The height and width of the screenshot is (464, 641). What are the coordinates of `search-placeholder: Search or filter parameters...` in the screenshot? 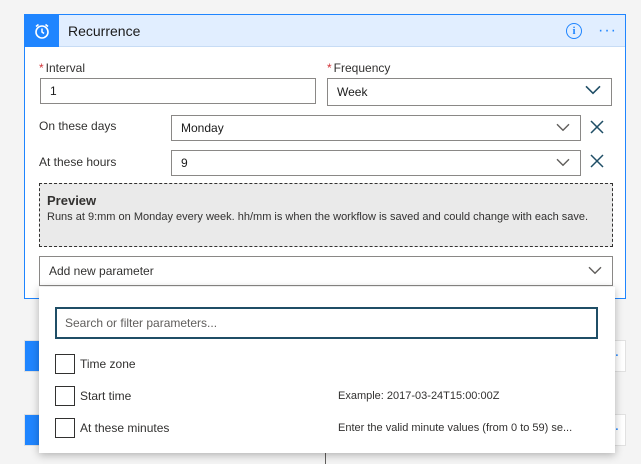 It's located at (141, 323).